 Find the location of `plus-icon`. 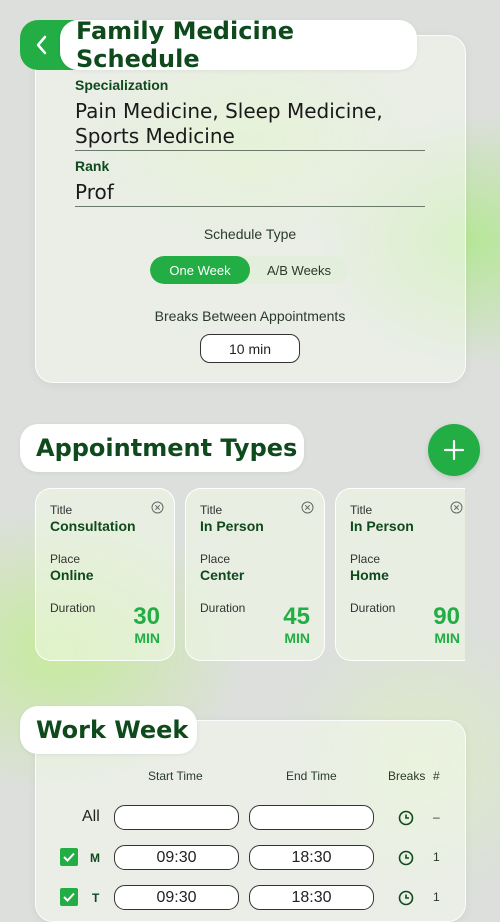

plus-icon is located at coordinates (454, 450).